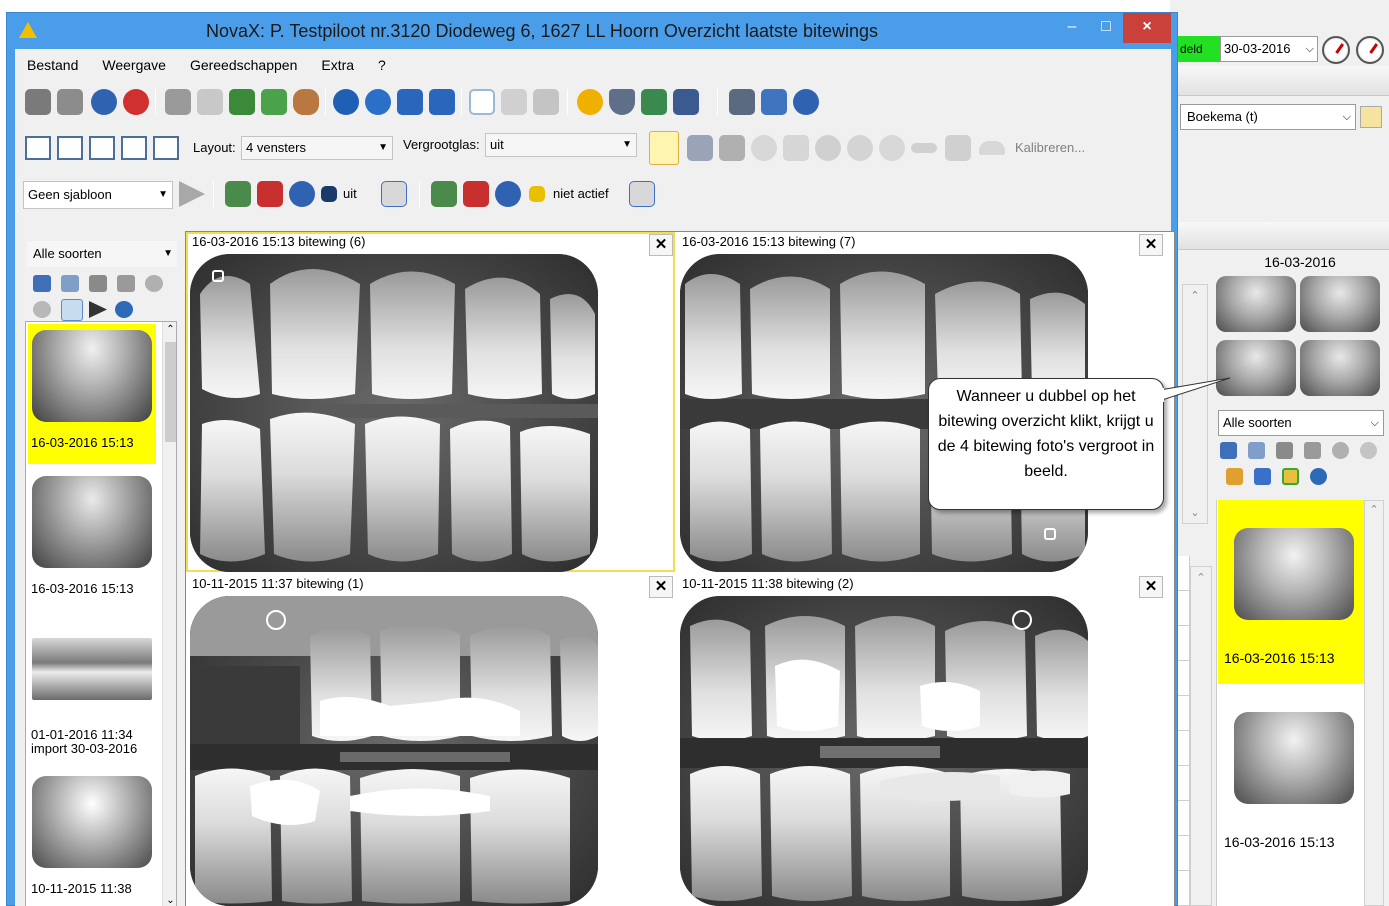 The image size is (1389, 906). What do you see at coordinates (958, 148) in the screenshot?
I see `ruler-icon` at bounding box center [958, 148].